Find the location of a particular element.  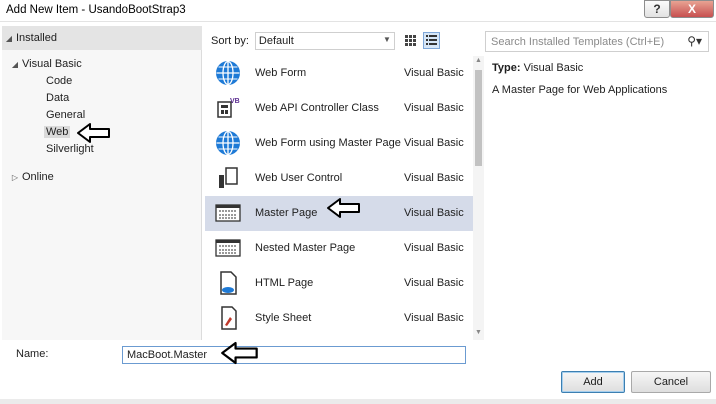

template-name: Style Sheet is located at coordinates (283, 318).